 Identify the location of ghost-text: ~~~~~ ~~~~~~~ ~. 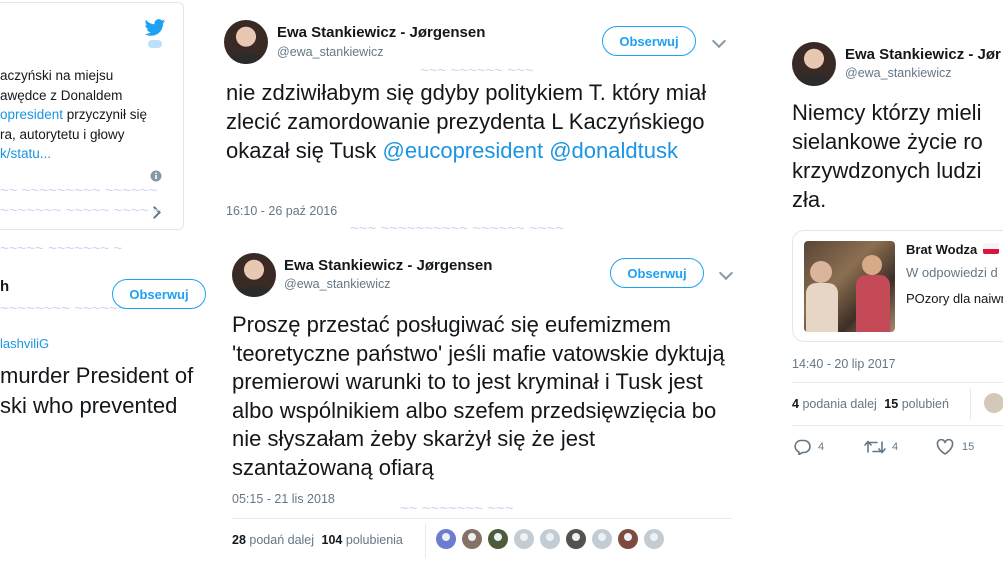
(61, 248).